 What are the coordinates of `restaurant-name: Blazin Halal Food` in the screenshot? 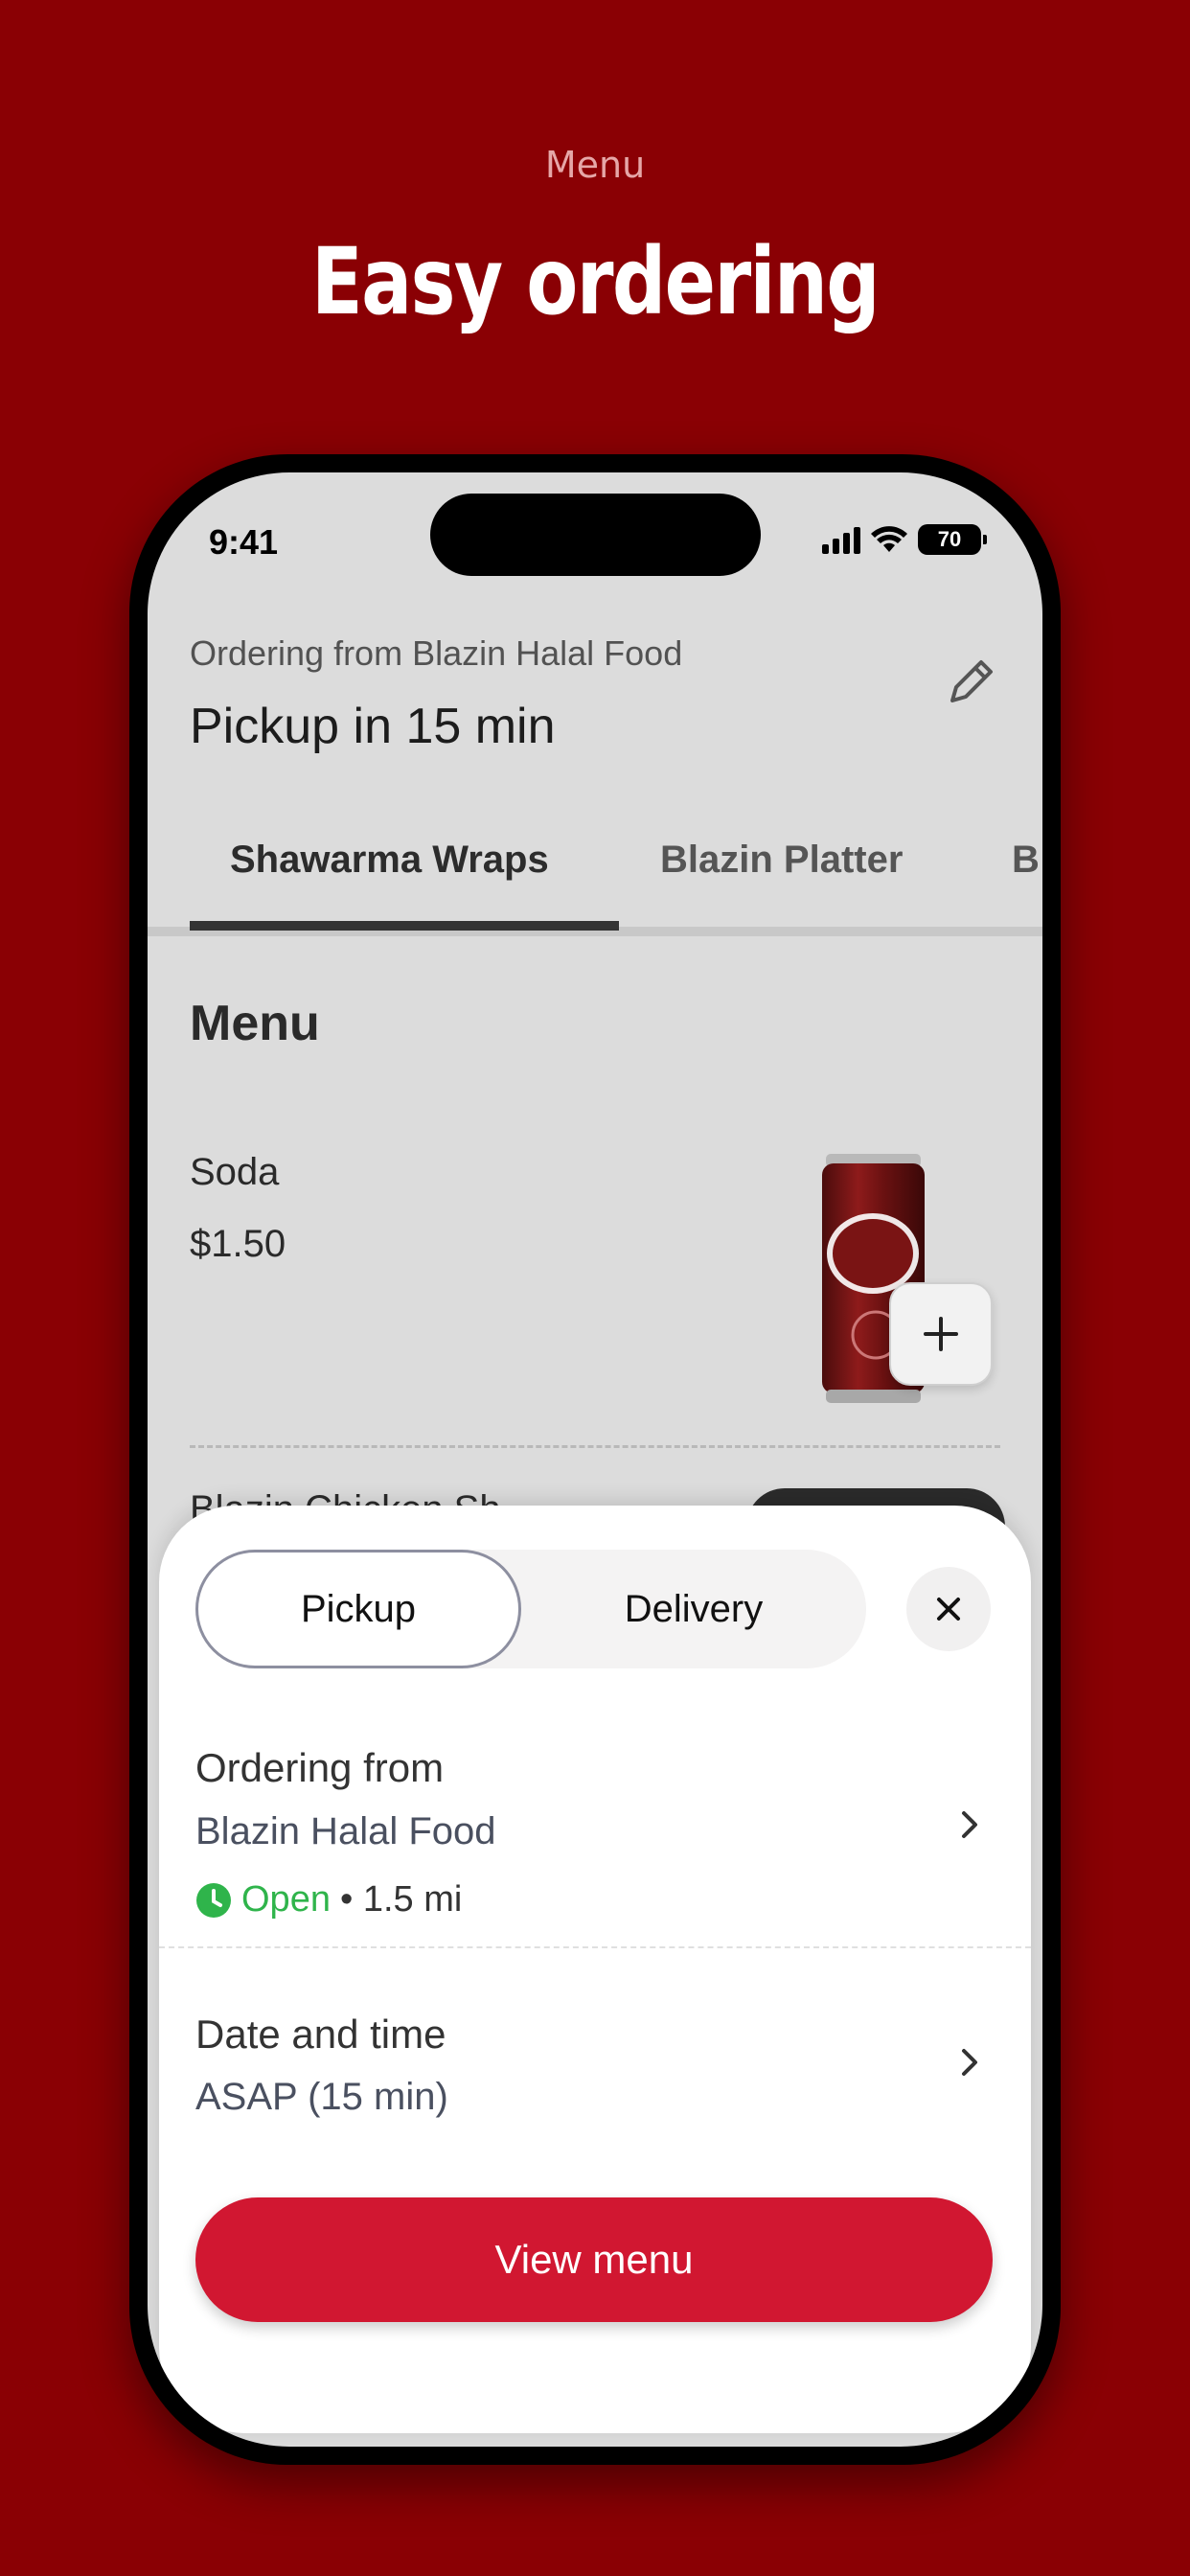 It's located at (346, 1832).